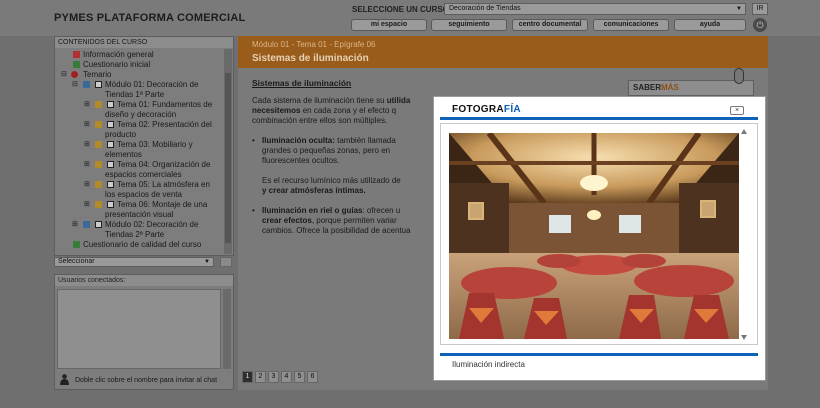 The image size is (820, 408). Describe the element at coordinates (135, 234) in the screenshot. I see `tree-item-modulo-02-cont: Tiendas 2ª Parte` at that location.